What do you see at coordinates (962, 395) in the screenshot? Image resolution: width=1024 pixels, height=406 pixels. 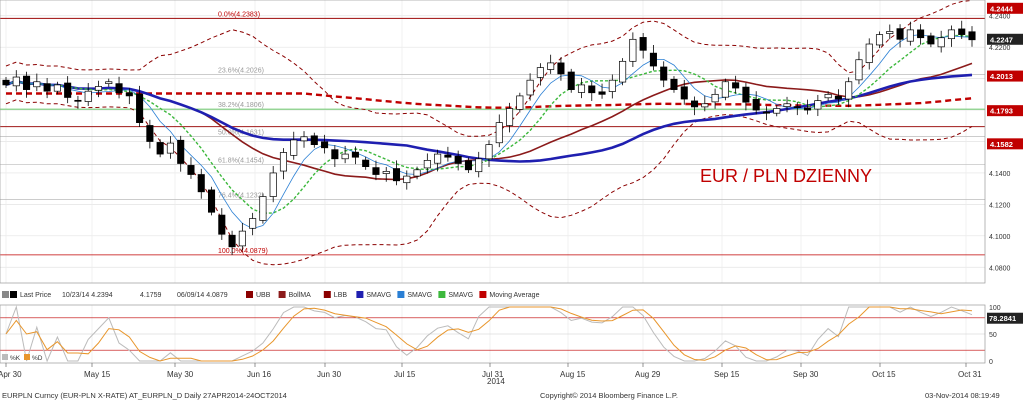 I see `timestamp-label: 03-Nov-2014 08:19:49` at bounding box center [962, 395].